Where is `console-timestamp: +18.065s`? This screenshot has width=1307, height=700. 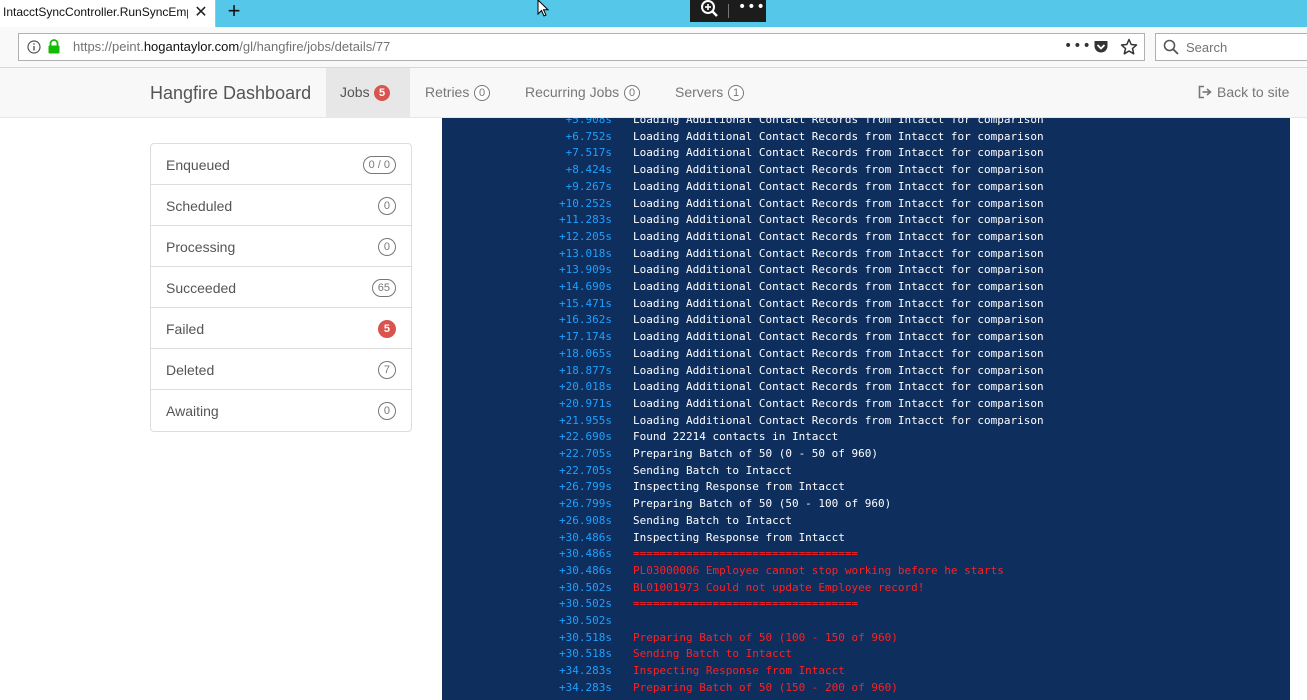 console-timestamp: +18.065s is located at coordinates (585, 353).